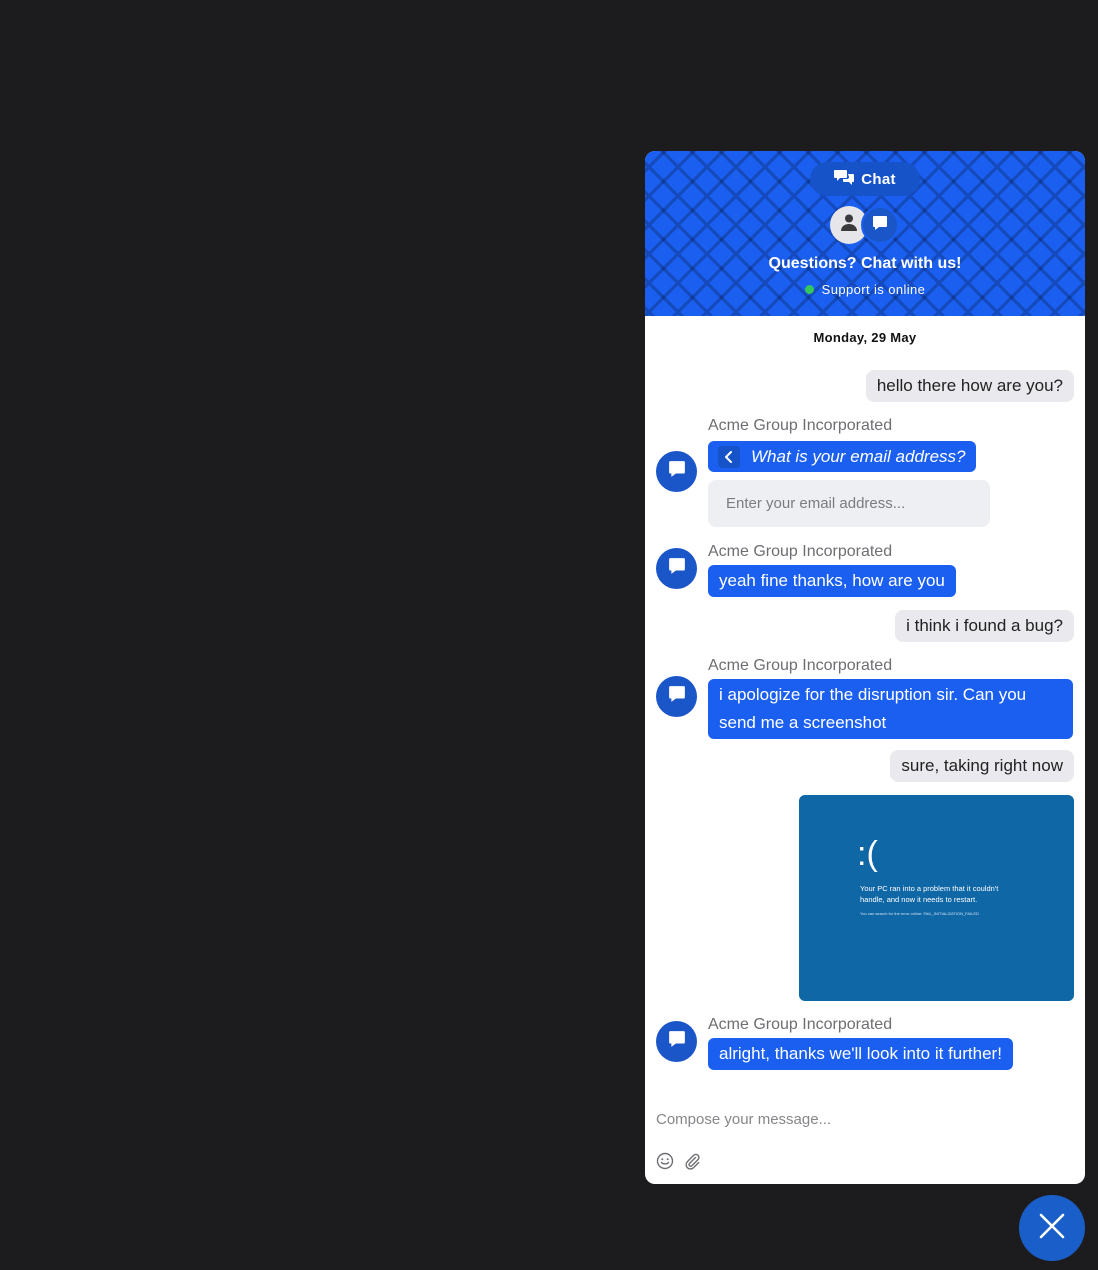 Image resolution: width=1098 pixels, height=1270 pixels. Describe the element at coordinates (865, 1119) in the screenshot. I see `message-composer` at that location.